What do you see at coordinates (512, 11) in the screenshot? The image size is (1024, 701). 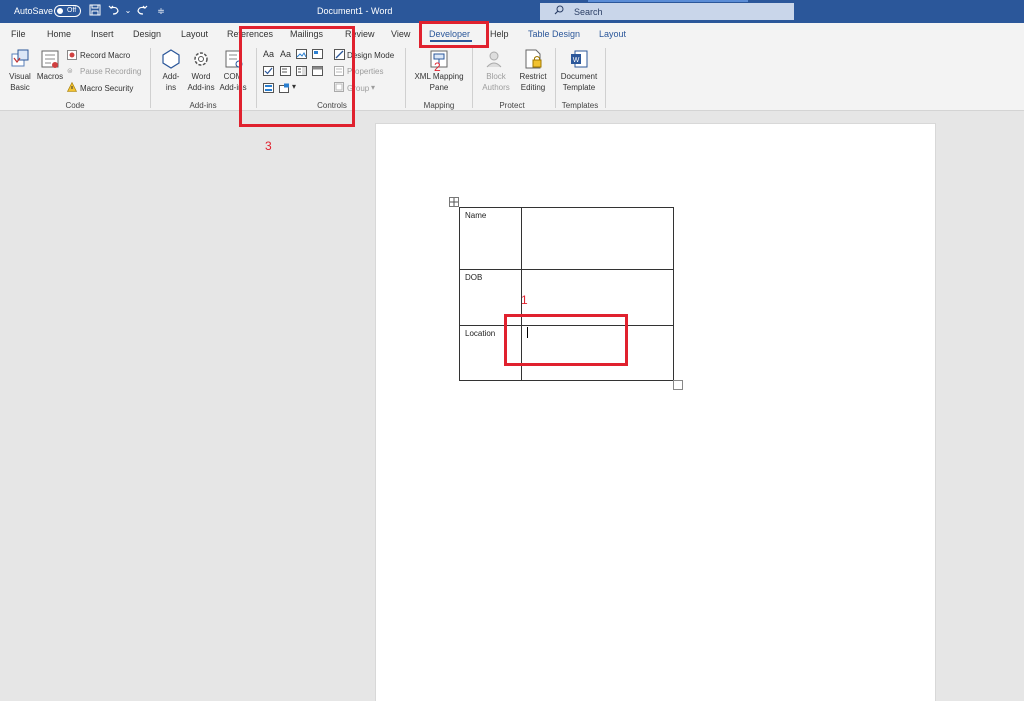 I see `title-bar: AutoSave Off ⌄ ≑ Document1 - Word Search` at bounding box center [512, 11].